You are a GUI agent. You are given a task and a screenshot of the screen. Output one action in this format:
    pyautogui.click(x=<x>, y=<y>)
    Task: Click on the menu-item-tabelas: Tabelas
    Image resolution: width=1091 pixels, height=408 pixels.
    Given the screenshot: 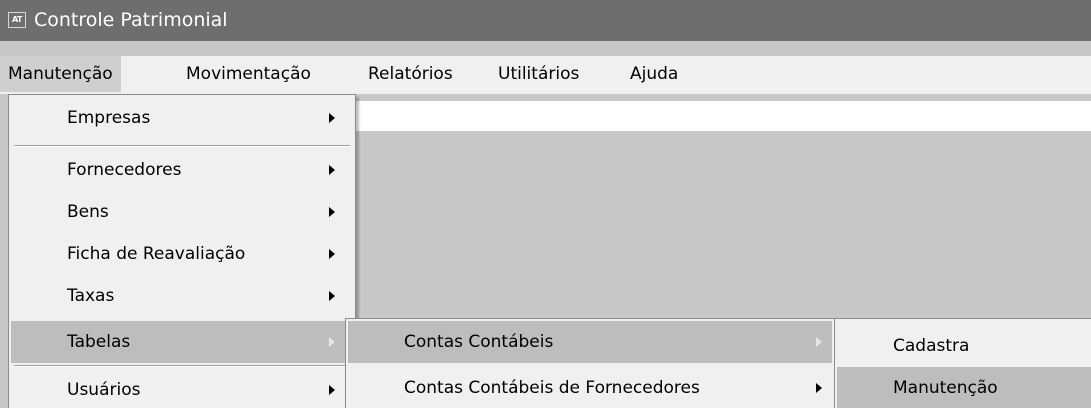 What is the action you would take?
    pyautogui.click(x=182, y=342)
    